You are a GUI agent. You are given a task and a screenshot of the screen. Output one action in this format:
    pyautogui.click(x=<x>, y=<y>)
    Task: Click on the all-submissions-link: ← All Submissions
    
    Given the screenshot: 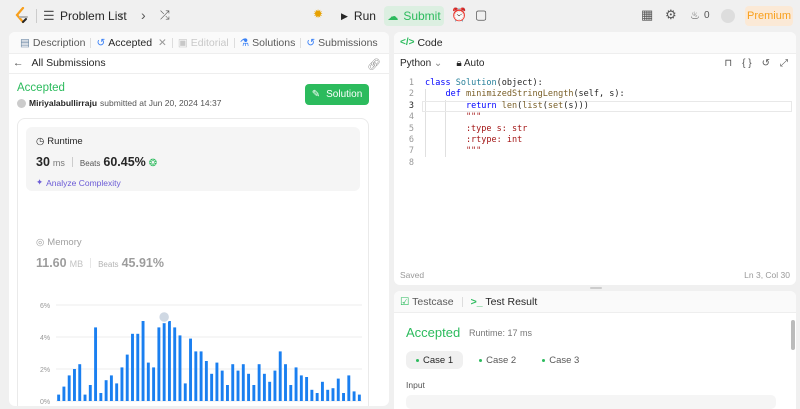 What is the action you would take?
    pyautogui.click(x=59, y=63)
    